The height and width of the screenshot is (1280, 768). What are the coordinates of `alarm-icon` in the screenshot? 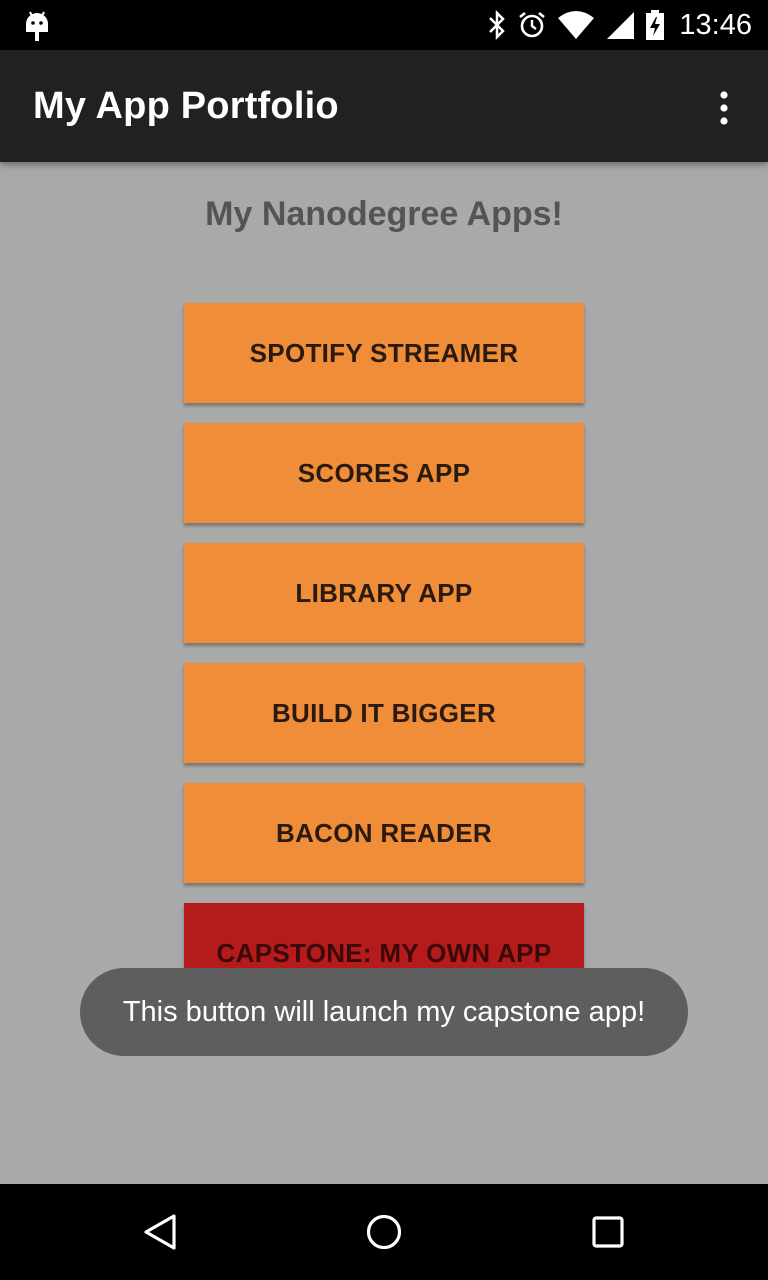 It's located at (532, 25).